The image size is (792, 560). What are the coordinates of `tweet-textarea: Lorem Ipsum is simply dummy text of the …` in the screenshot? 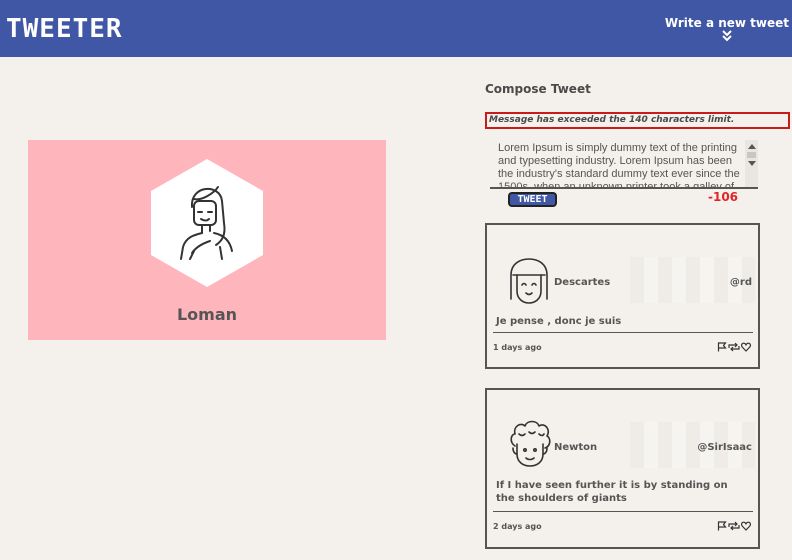 It's located at (624, 164).